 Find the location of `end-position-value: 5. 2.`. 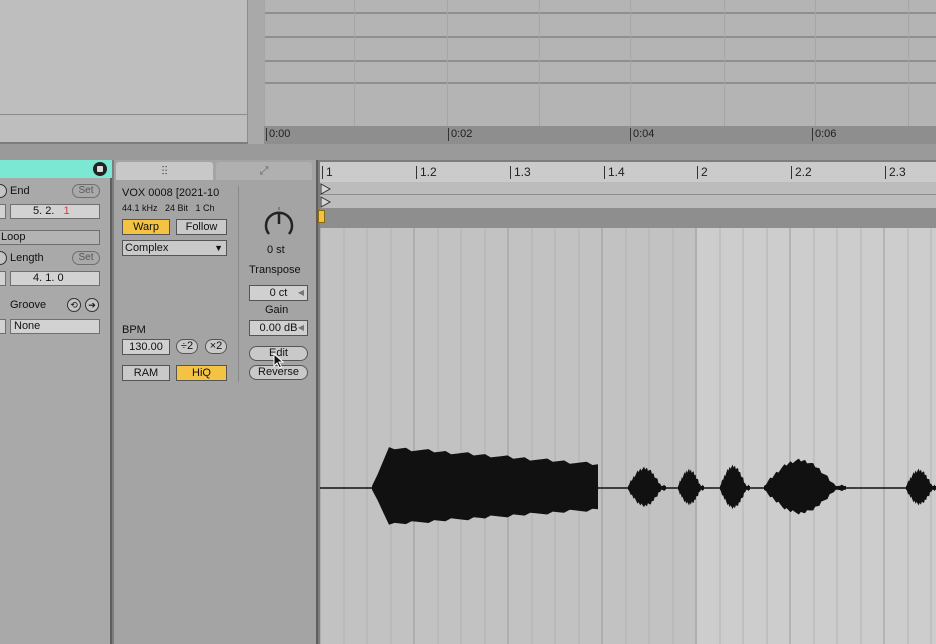

end-position-value: 5. 2. is located at coordinates (44, 211).